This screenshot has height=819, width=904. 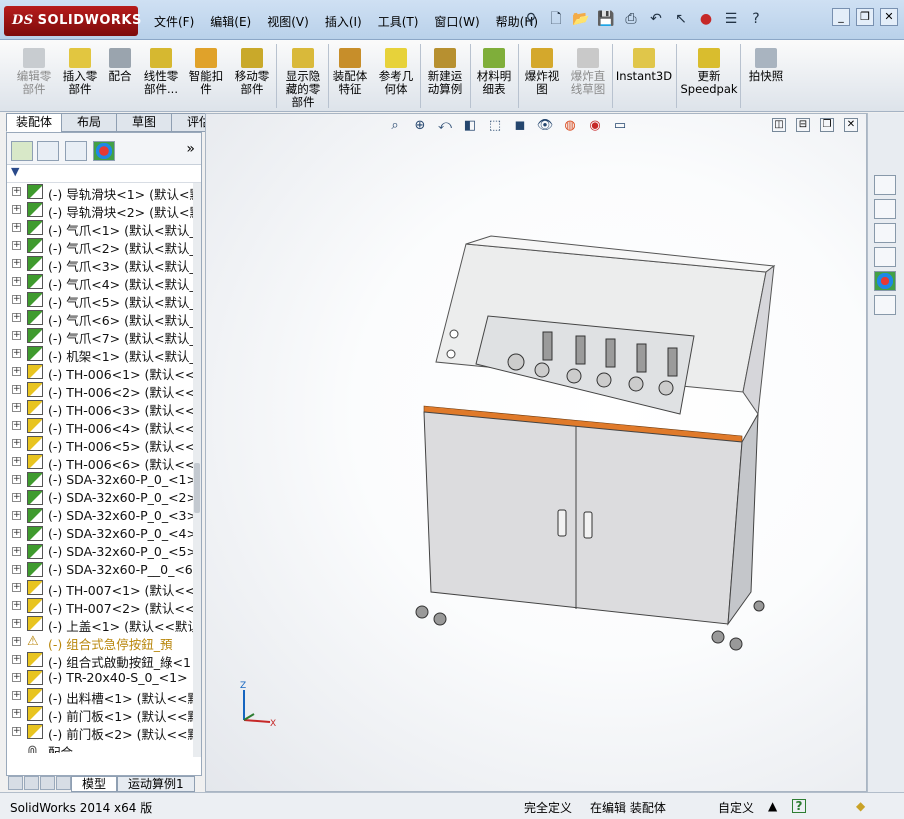 I want to click on assembly-features-button: 装配体 特征, so click(x=350, y=69).